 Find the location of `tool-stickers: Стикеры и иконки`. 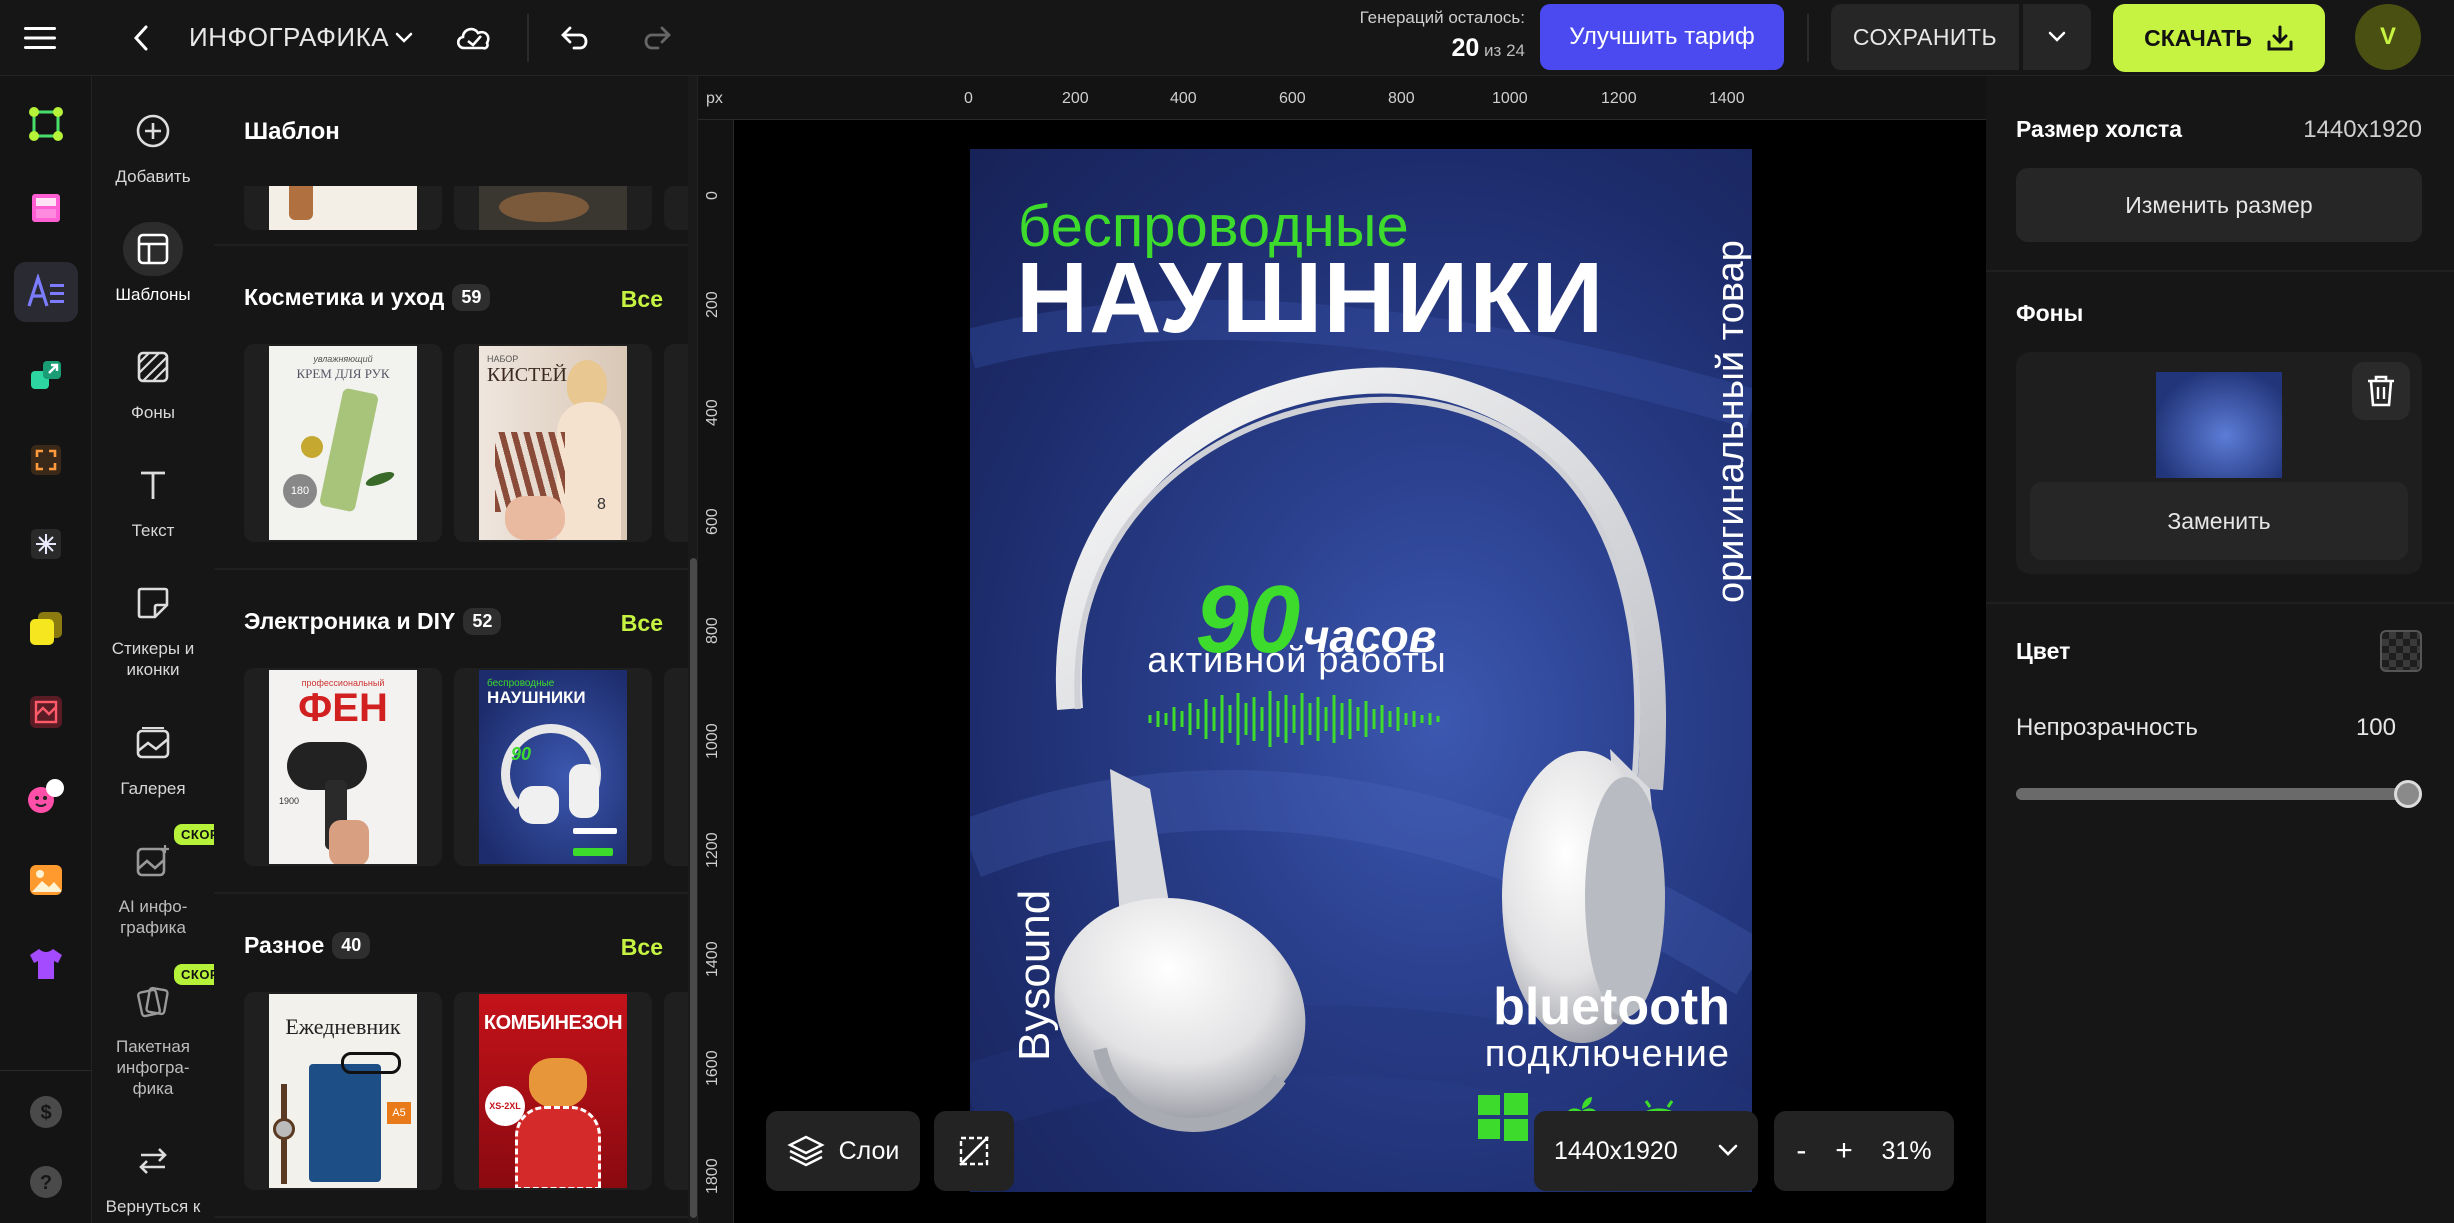

tool-stickers: Стикеры и иконки is located at coordinates (153, 628).